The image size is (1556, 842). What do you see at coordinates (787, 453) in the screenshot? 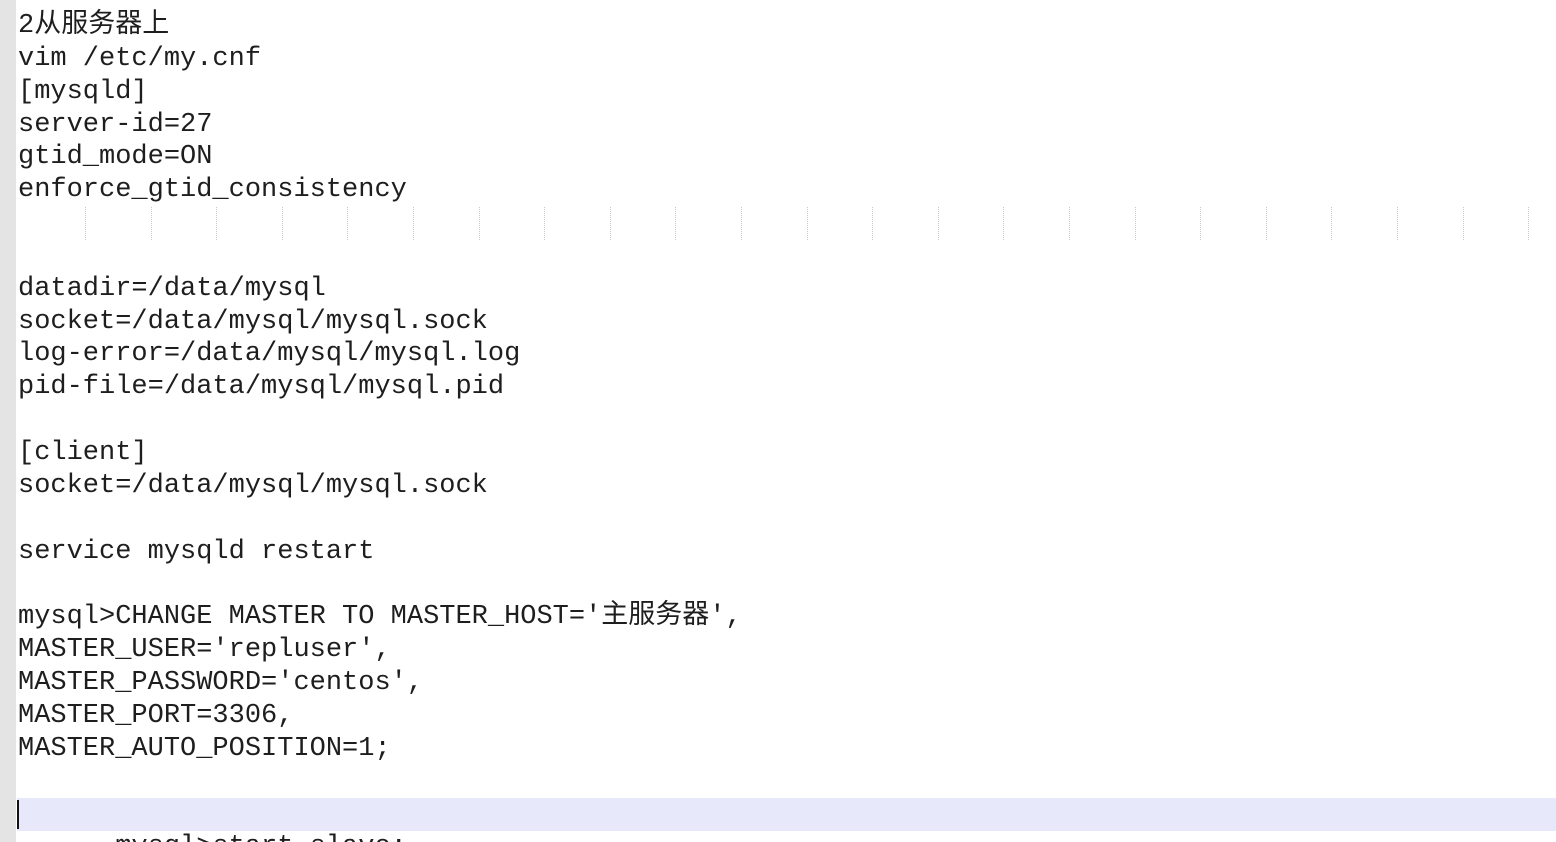
I see `code-line: [client]` at bounding box center [787, 453].